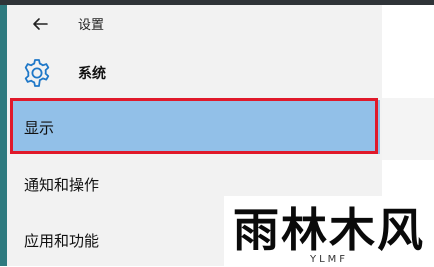  I want to click on watermark-main: 雨林木风, so click(329, 230).